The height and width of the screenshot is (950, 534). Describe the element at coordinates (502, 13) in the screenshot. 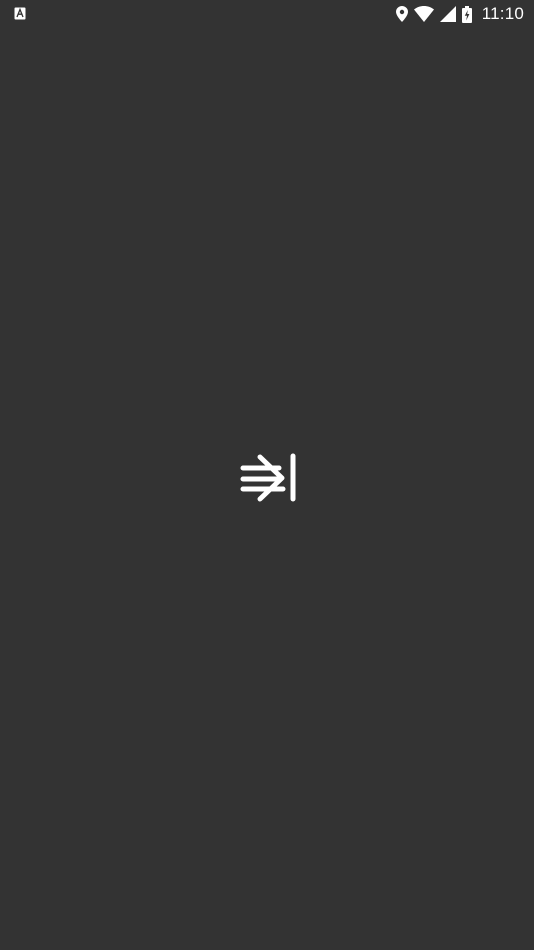

I see `status-time: 11:10` at that location.